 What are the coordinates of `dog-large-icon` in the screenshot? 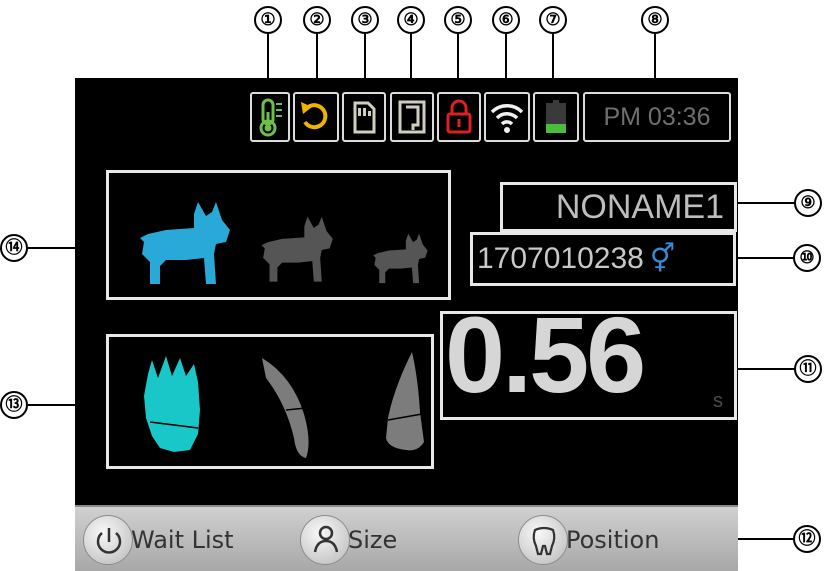 It's located at (186, 244).